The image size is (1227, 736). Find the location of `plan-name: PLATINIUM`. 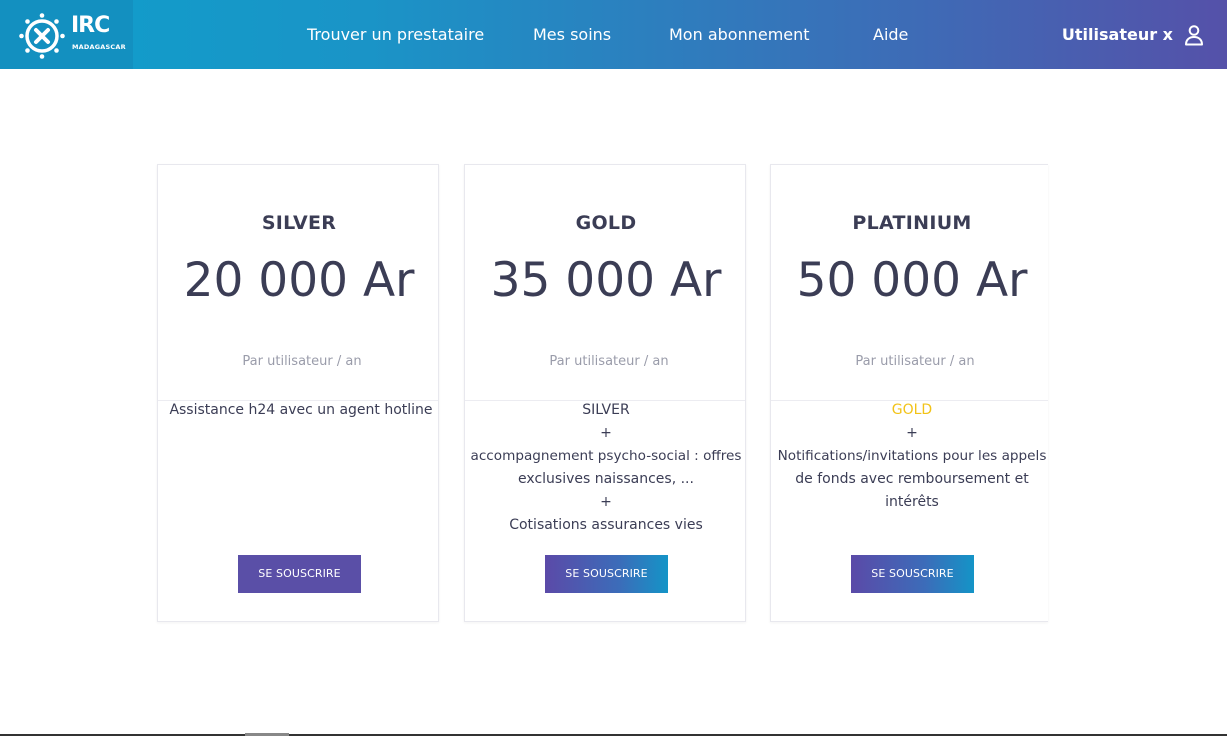

plan-name: PLATINIUM is located at coordinates (912, 223).